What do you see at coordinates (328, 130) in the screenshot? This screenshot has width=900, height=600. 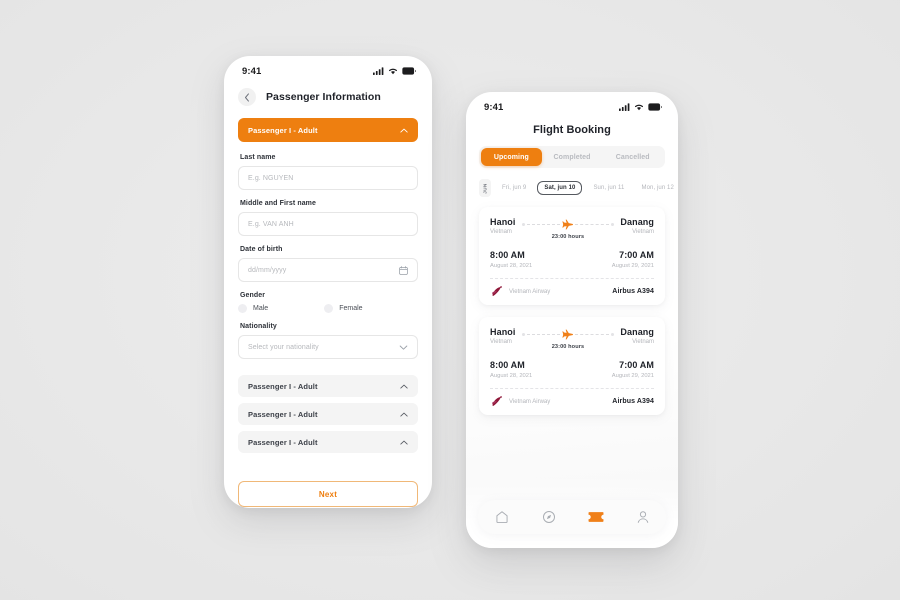 I see `accordion-passenger-1-open: Passenger I - Adult` at bounding box center [328, 130].